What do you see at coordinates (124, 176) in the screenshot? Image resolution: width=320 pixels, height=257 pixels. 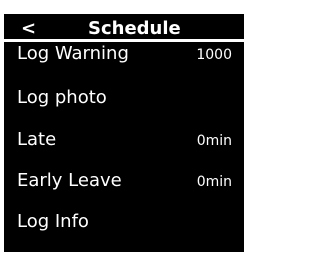 I see `menu-item-early-leave: Early Leave 0min` at bounding box center [124, 176].